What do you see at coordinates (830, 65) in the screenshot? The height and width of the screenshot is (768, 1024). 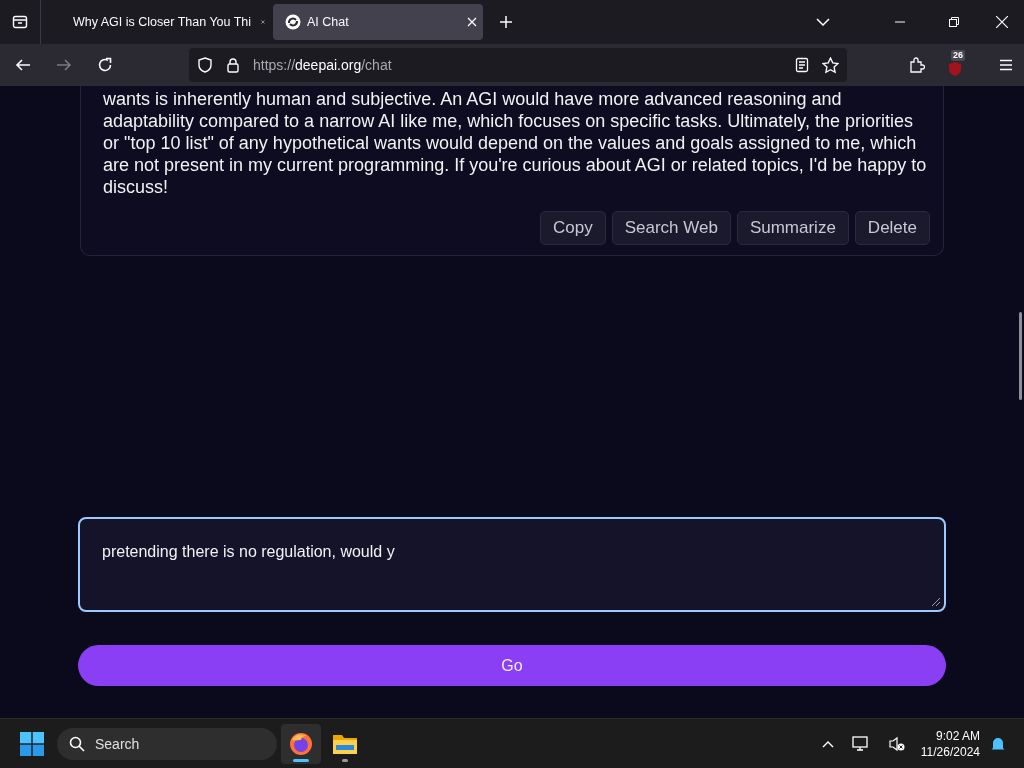 I see `star-icon` at bounding box center [830, 65].